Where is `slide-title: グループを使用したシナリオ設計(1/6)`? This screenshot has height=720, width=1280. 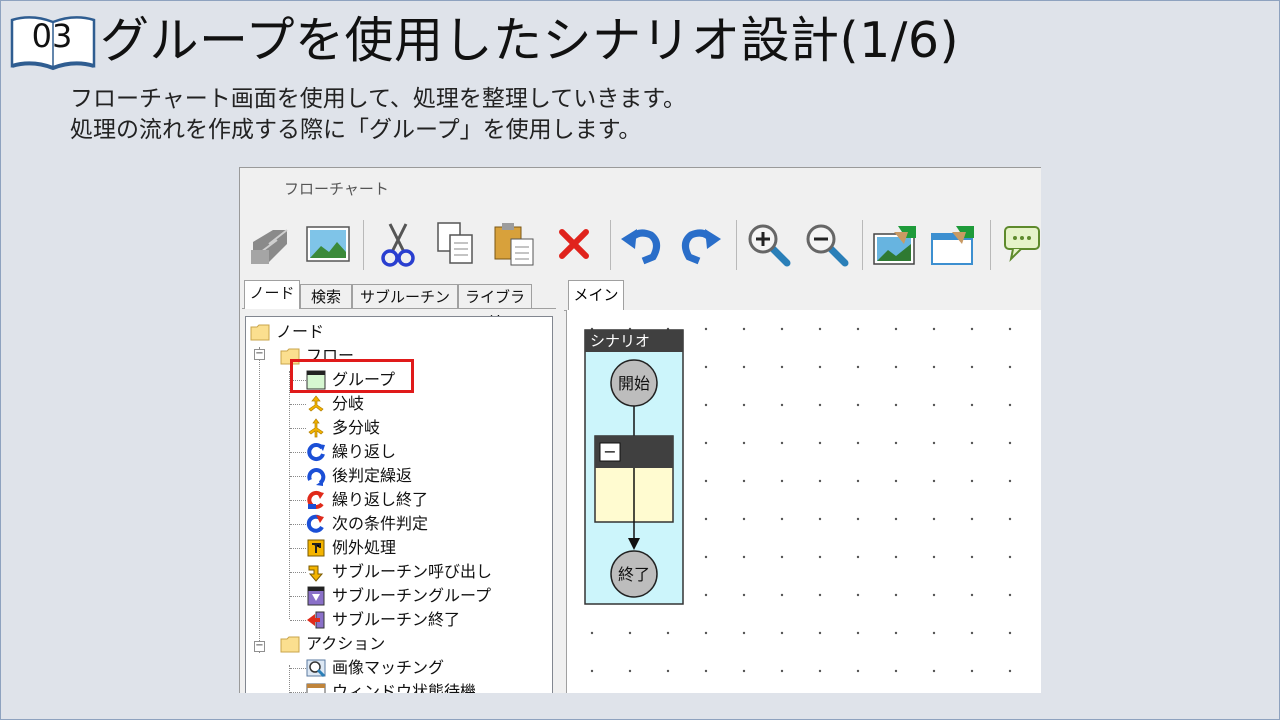 slide-title: グループを使用したシナリオ設計(1/6) is located at coordinates (530, 40).